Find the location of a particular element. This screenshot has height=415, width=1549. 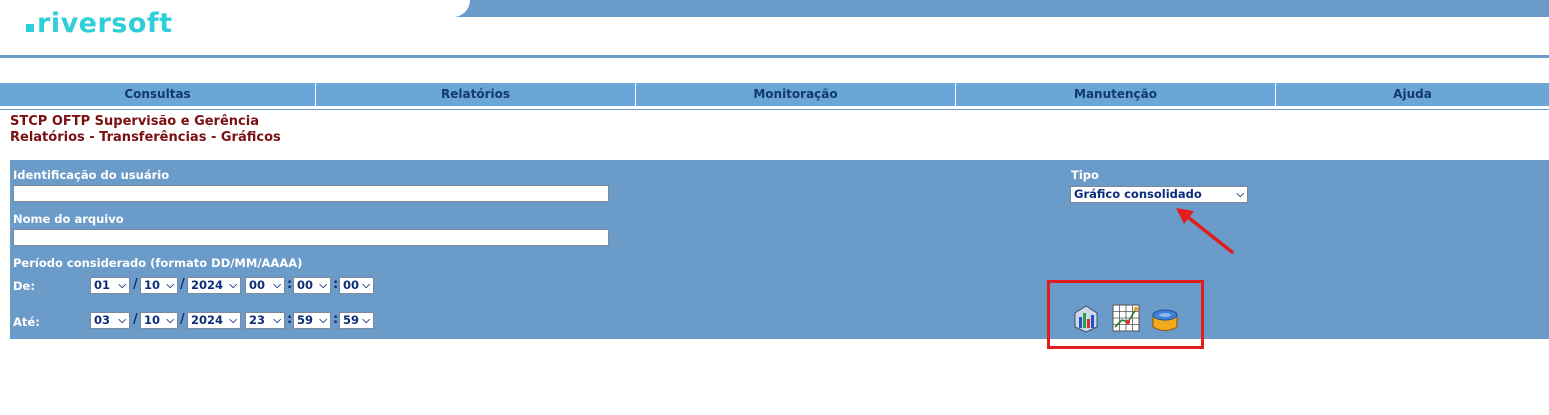

to-month-select: 10 ⌵ is located at coordinates (159, 320).